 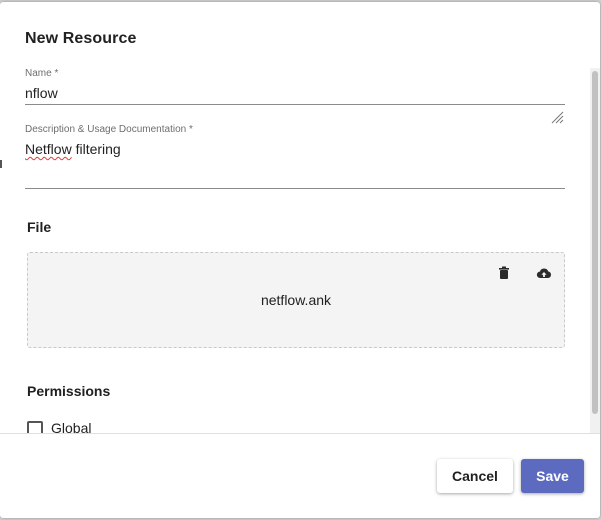 What do you see at coordinates (1, 164) in the screenshot?
I see `background-edge-mark` at bounding box center [1, 164].